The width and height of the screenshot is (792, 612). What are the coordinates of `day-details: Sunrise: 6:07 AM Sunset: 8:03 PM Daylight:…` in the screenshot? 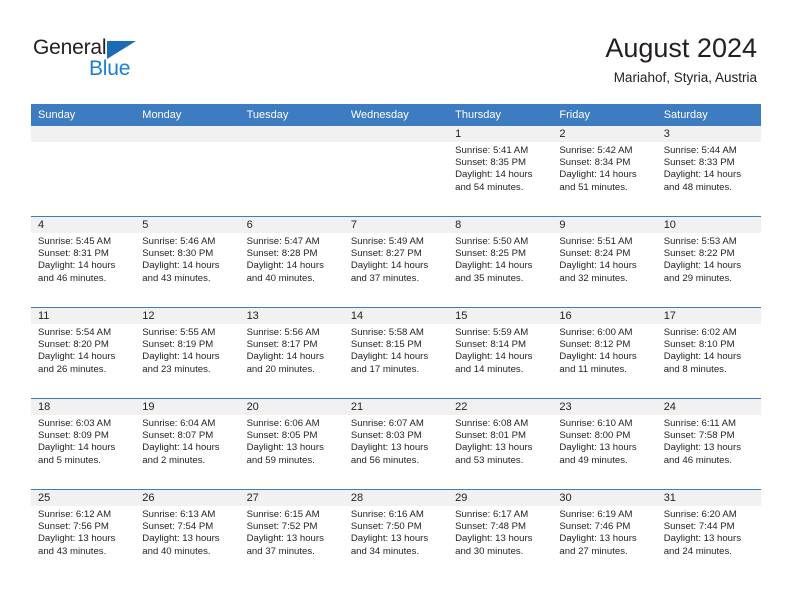 It's located at (396, 441).